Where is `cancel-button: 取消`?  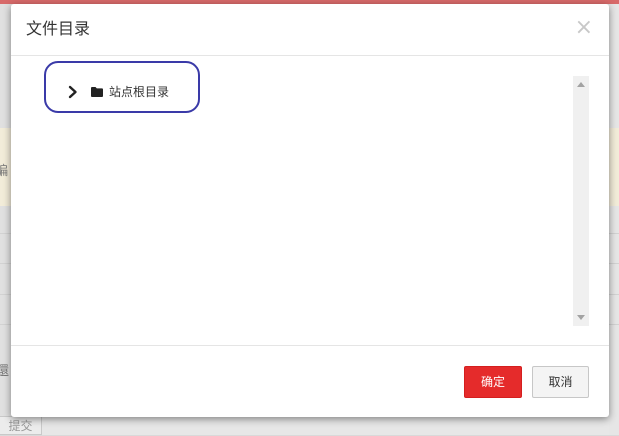 cancel-button: 取消 is located at coordinates (560, 382).